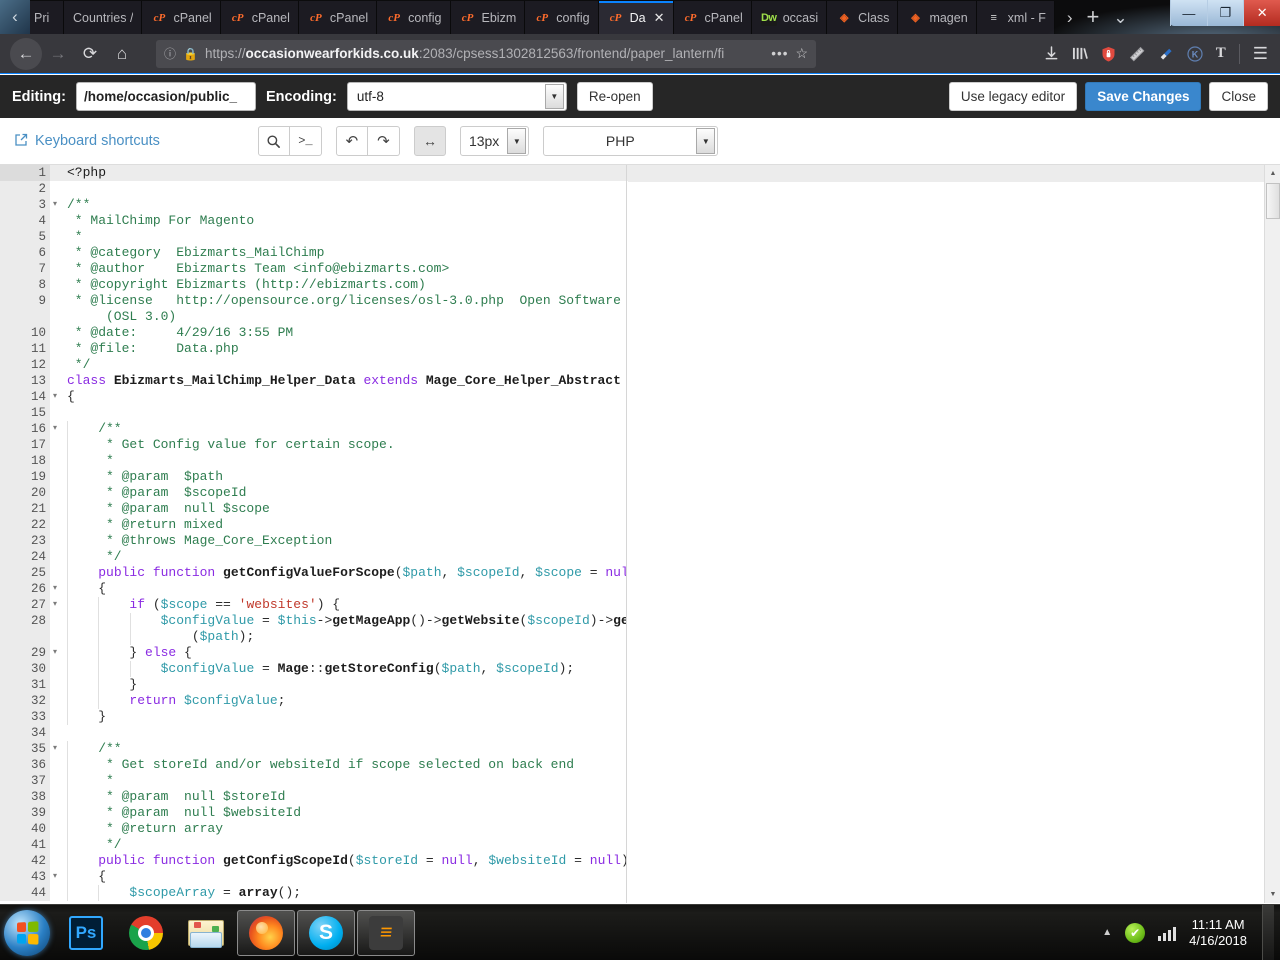 This screenshot has height=960, width=1280. I want to click on ruler-icon, so click(1137, 54).